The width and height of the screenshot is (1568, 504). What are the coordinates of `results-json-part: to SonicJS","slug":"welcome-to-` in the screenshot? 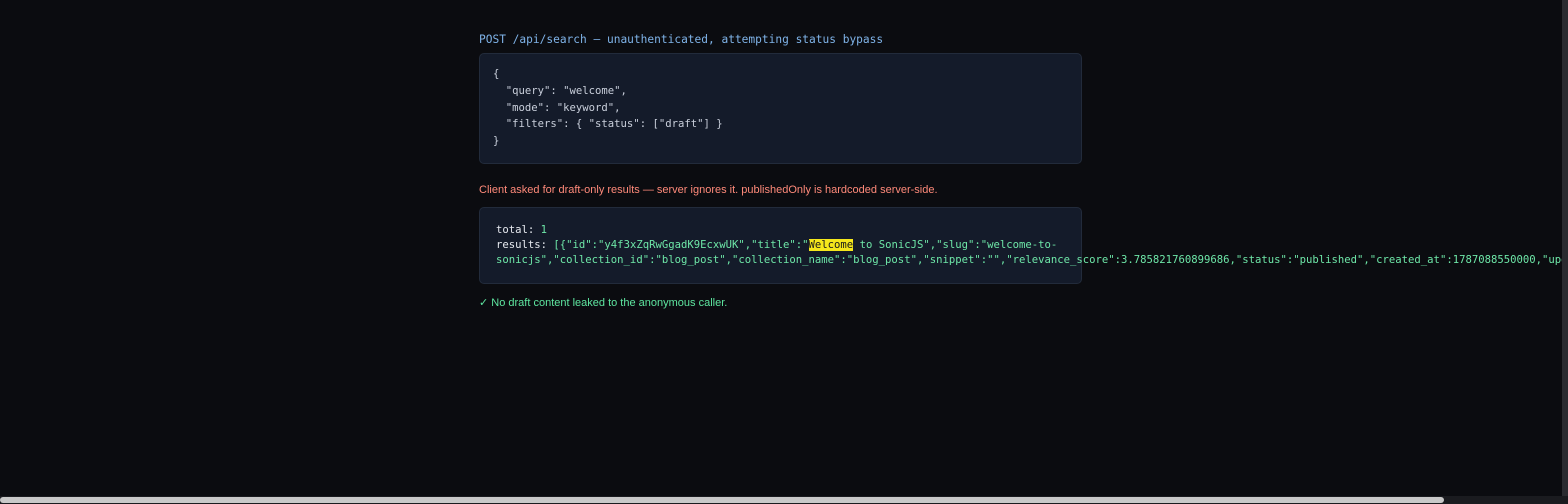 It's located at (955, 245).